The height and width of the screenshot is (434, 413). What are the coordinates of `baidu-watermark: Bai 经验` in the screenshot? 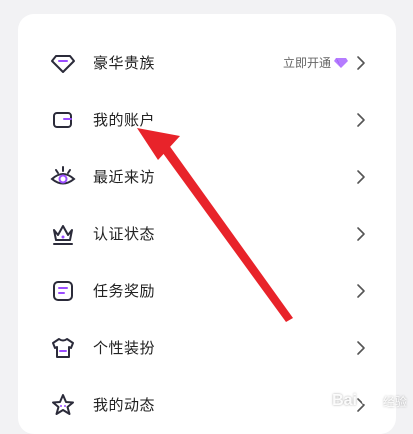 It's located at (369, 401).